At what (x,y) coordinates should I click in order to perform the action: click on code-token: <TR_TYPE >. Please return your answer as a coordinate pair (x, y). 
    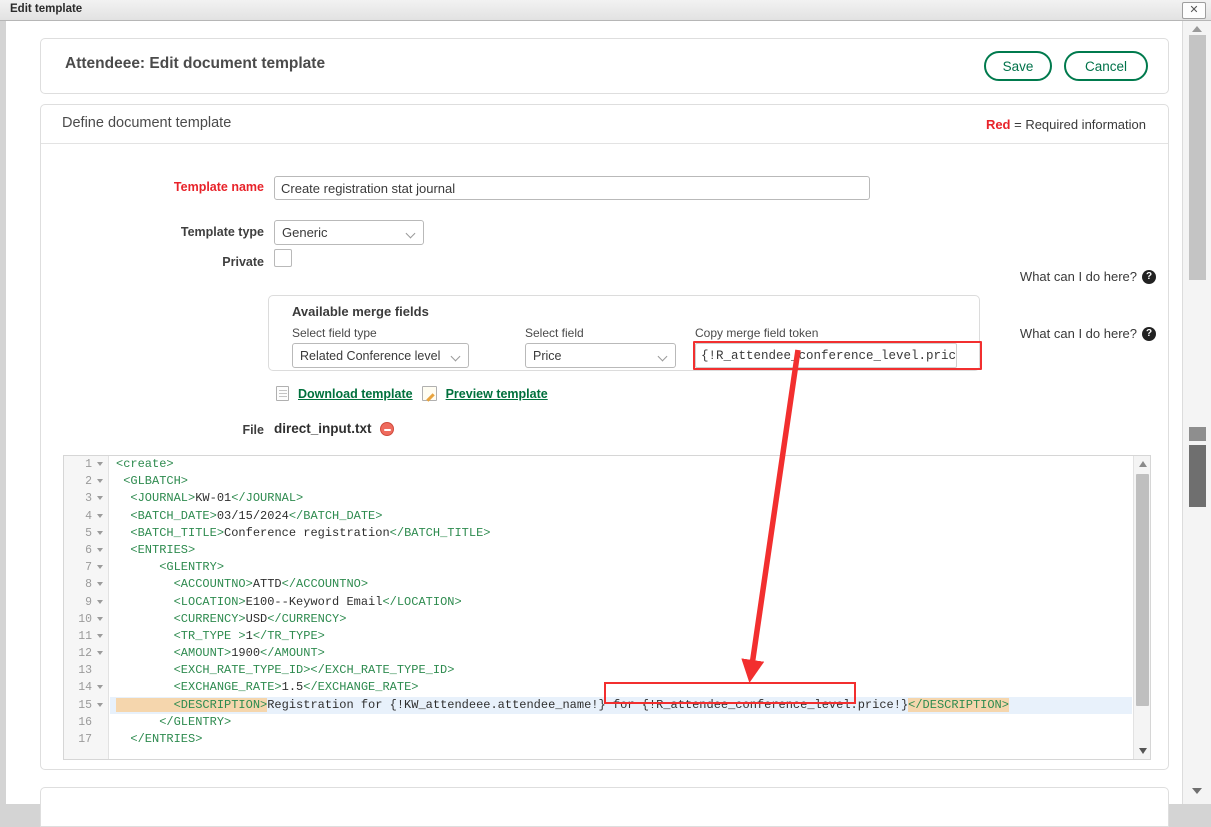
    Looking at the image, I should click on (181, 635).